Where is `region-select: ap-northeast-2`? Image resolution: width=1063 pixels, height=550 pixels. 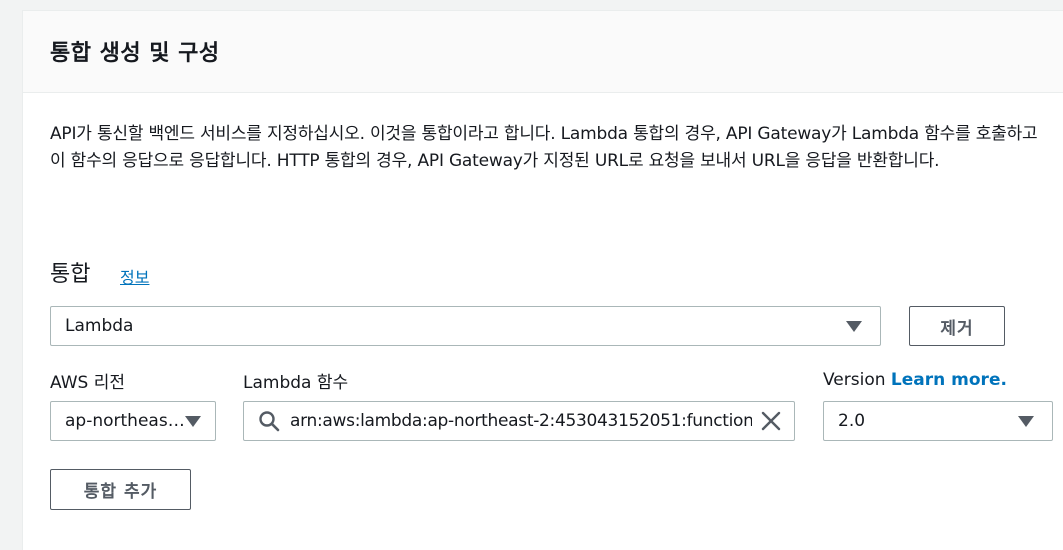
region-select: ap-northeast-2 is located at coordinates (133, 421).